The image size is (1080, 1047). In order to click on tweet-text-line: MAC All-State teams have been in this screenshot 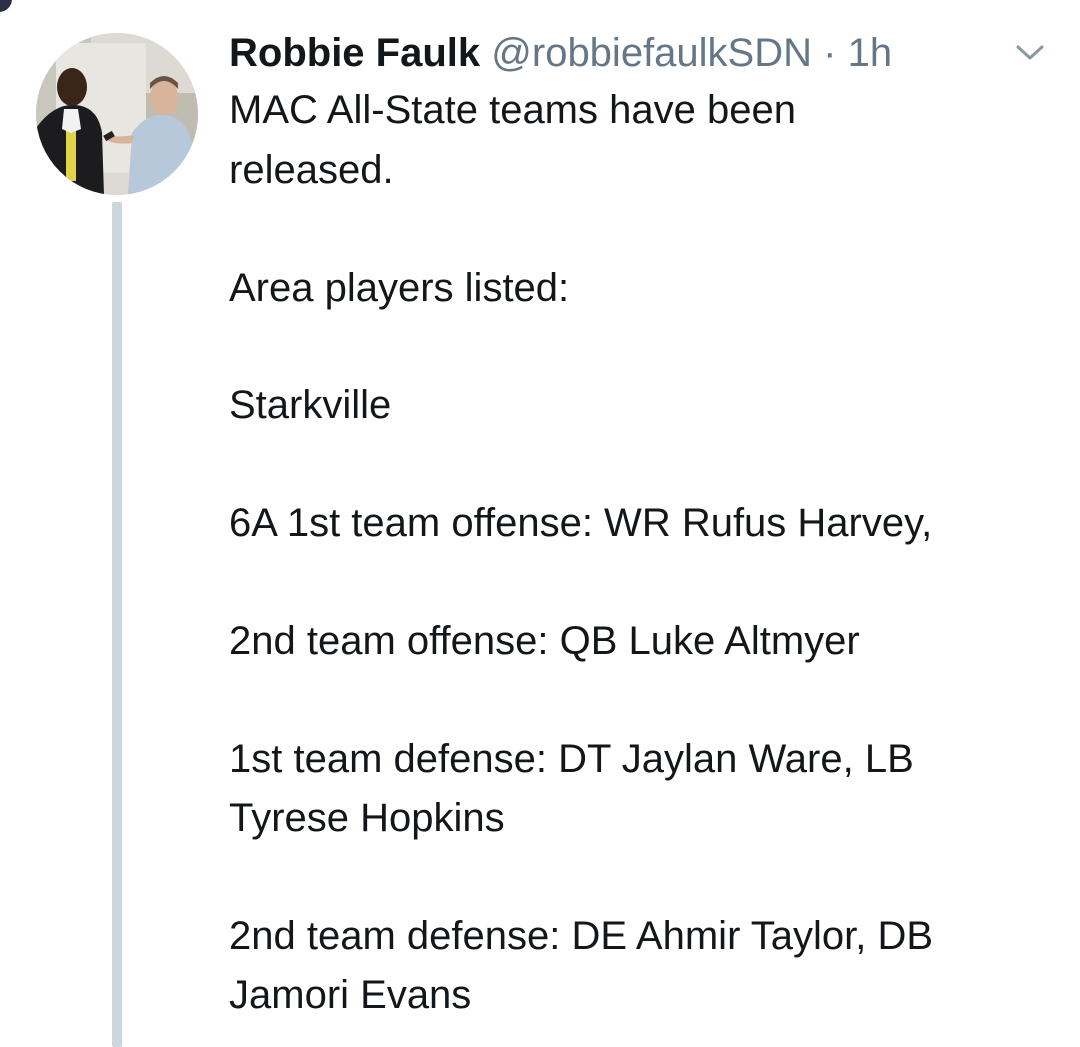, I will do `click(512, 110)`.